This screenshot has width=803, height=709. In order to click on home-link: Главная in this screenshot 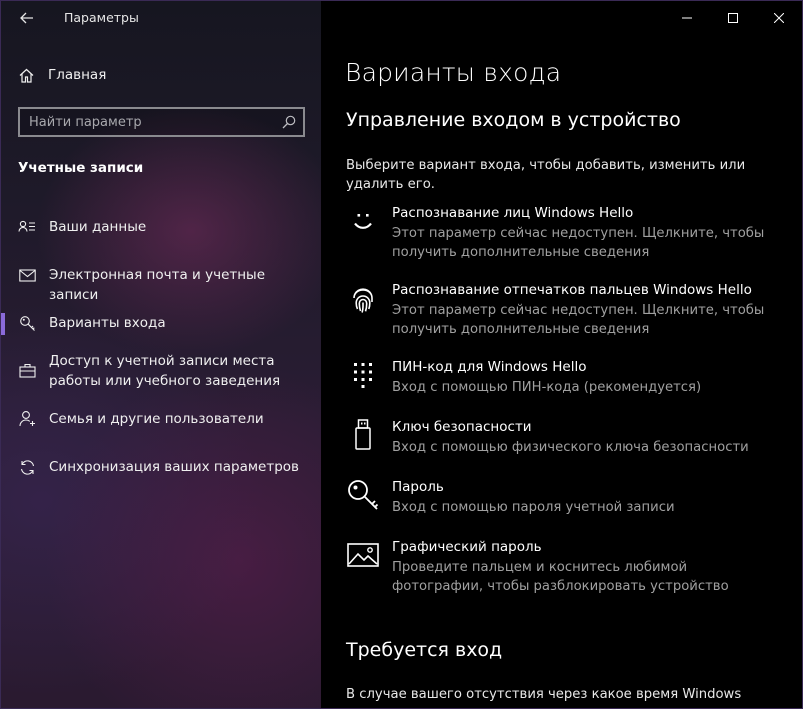, I will do `click(163, 75)`.